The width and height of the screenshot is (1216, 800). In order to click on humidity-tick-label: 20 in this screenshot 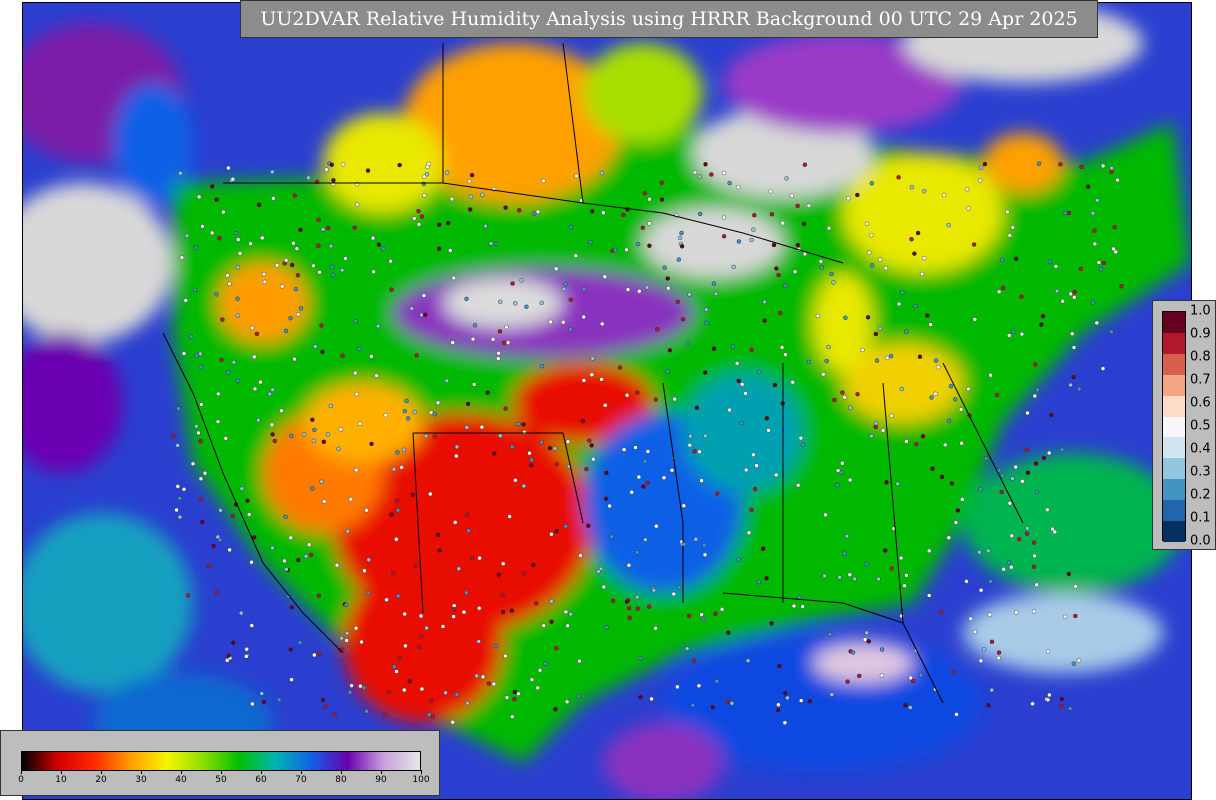, I will do `click(101, 780)`.